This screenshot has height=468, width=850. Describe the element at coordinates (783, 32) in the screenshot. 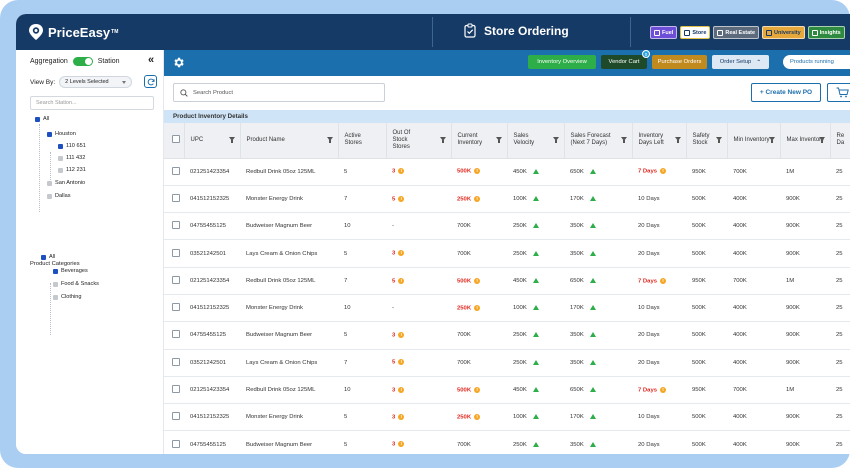

I see `module-university: University` at that location.